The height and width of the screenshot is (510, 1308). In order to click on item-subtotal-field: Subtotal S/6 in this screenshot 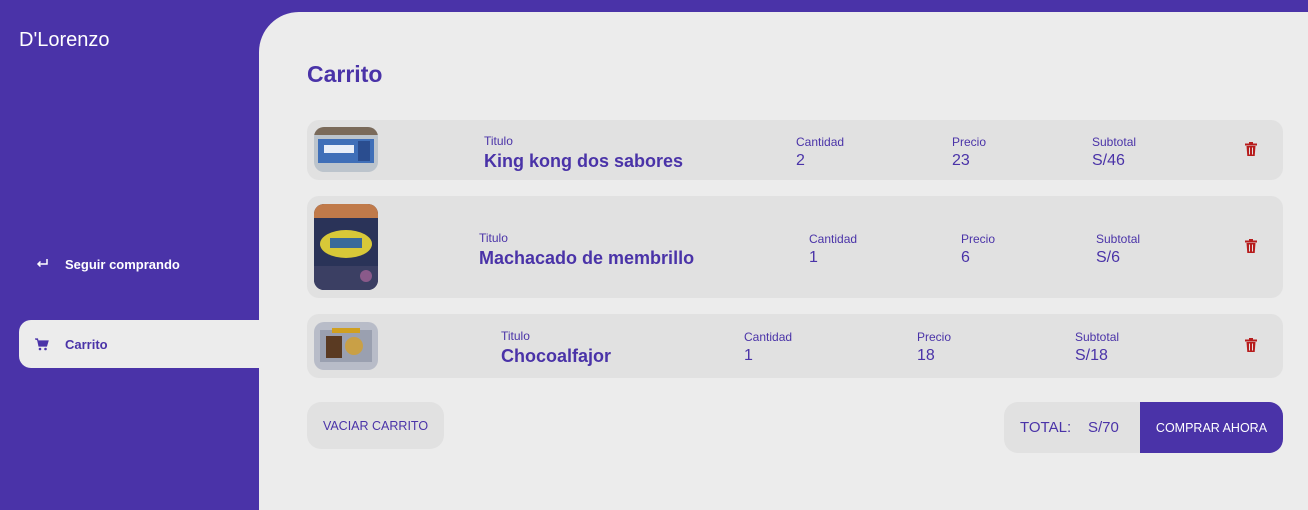, I will do `click(1118, 249)`.